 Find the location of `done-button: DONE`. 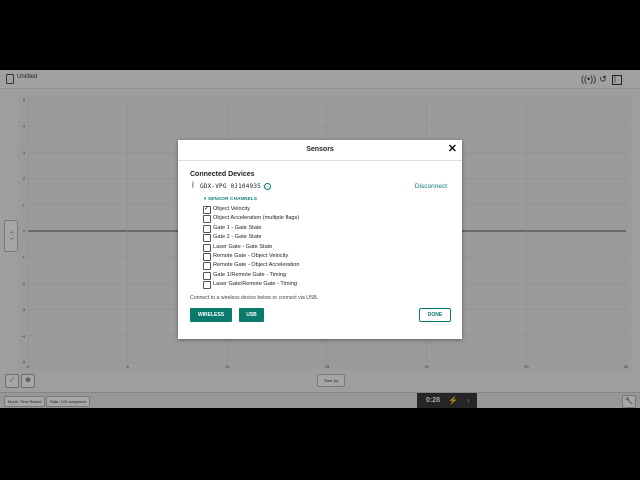

done-button: DONE is located at coordinates (435, 315).